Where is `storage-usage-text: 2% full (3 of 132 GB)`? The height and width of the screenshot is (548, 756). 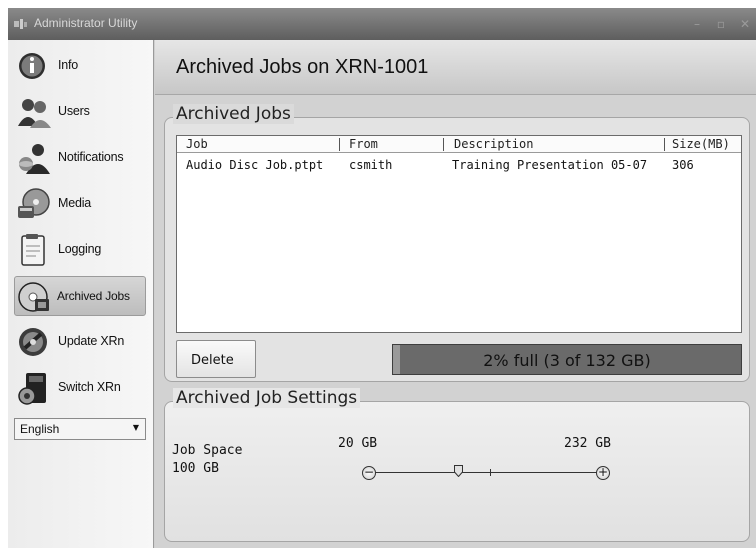
storage-usage-text: 2% full (3 of 132 GB) is located at coordinates (567, 360).